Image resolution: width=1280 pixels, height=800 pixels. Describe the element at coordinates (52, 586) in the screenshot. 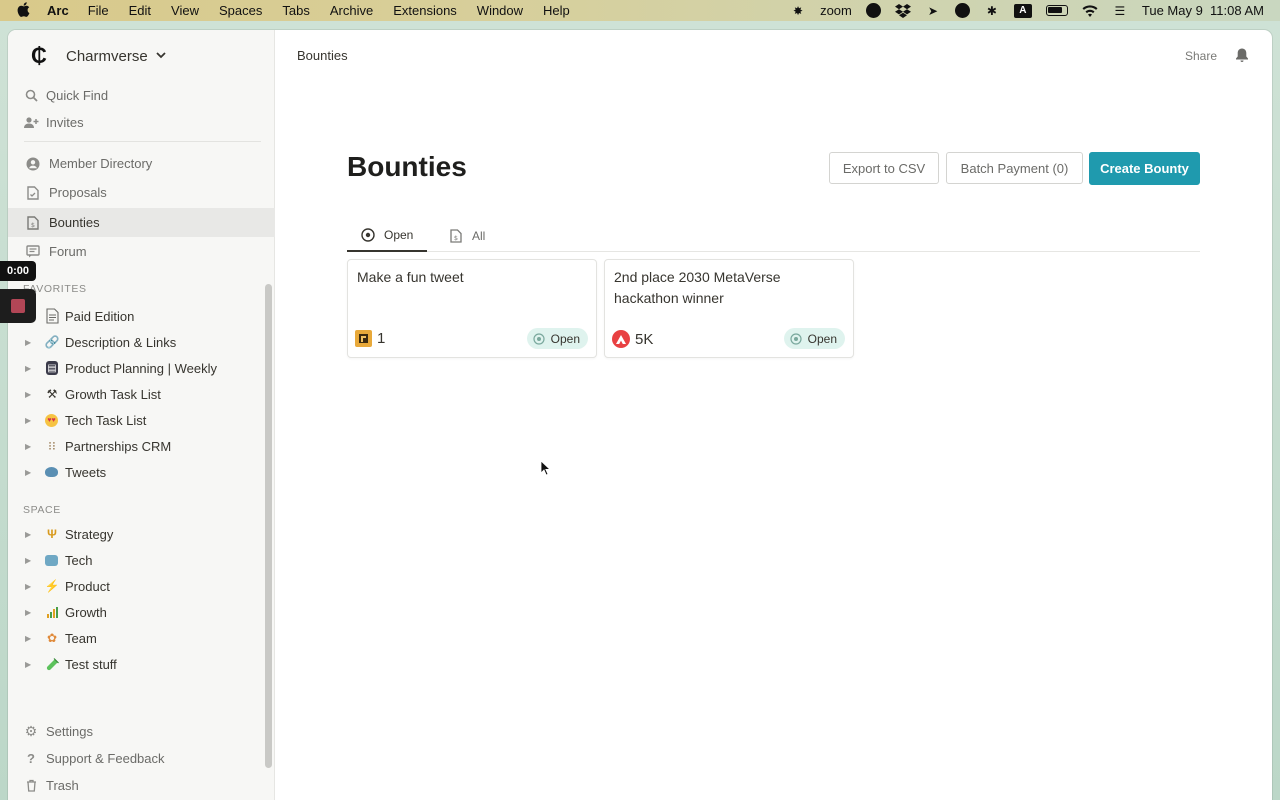

I see `lightning-emoji-icon: ⚡` at that location.